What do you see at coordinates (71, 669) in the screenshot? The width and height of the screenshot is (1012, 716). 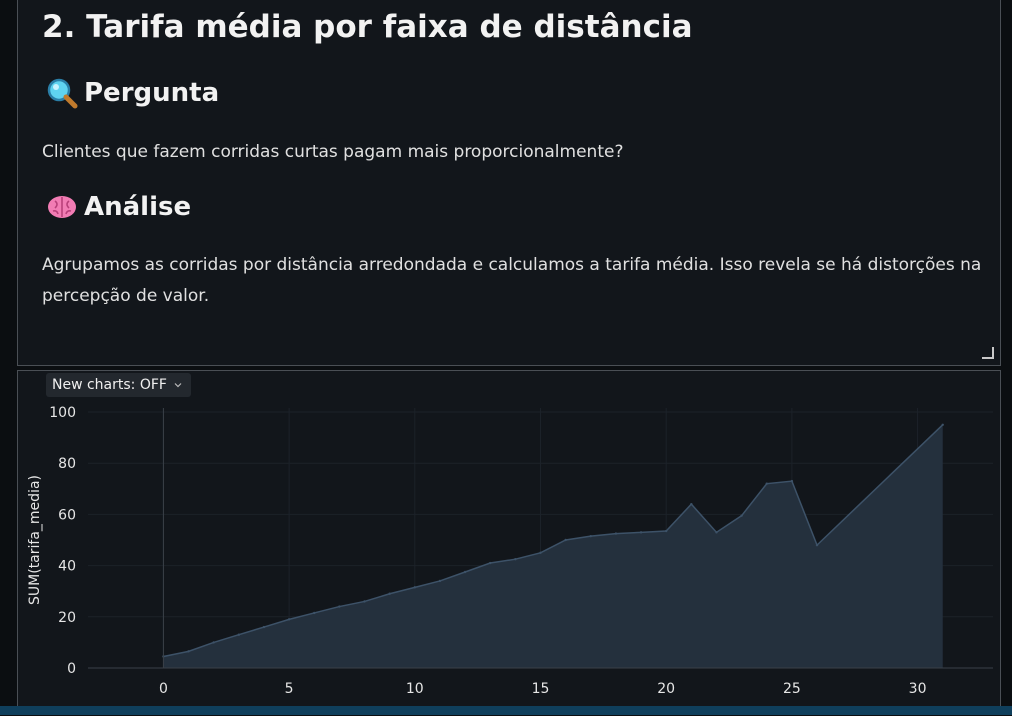 I see `y-tick-label: 0` at bounding box center [71, 669].